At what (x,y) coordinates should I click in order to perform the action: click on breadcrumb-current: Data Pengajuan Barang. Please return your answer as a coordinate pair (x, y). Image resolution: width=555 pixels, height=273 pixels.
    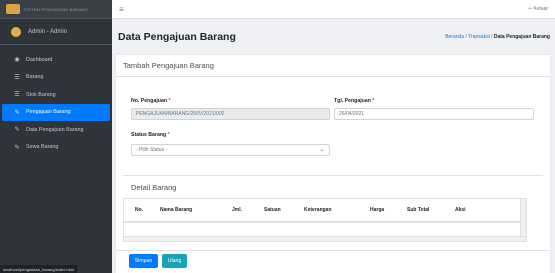
    Looking at the image, I should click on (521, 37).